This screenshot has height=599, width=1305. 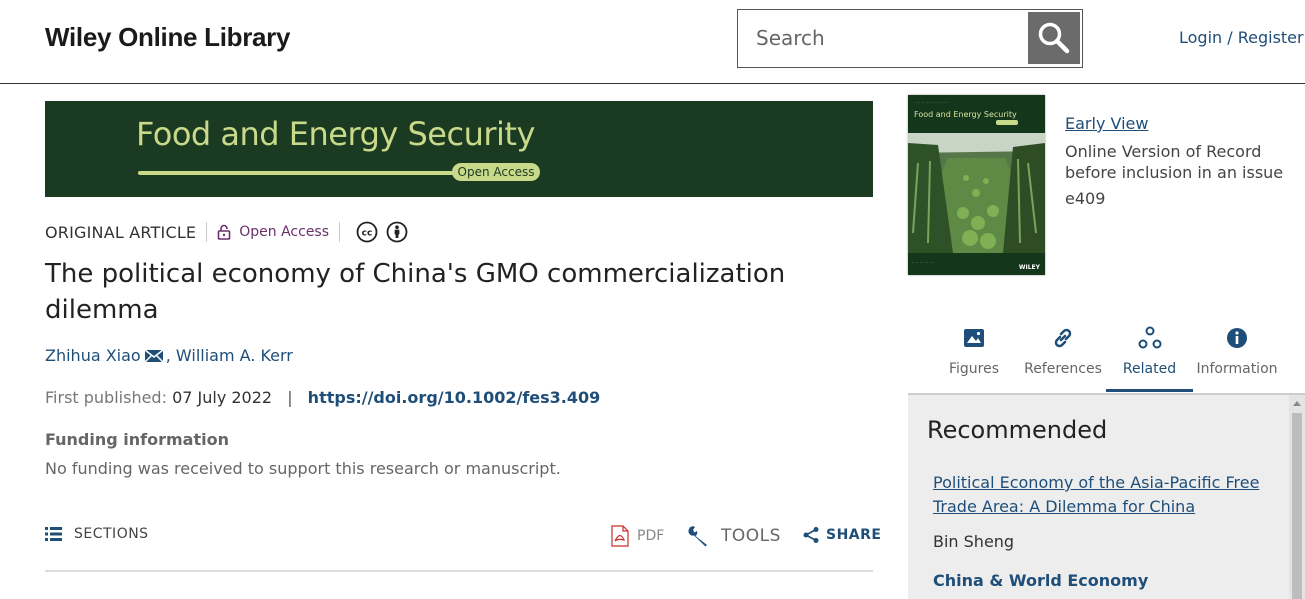 I want to click on svg-text: cc, so click(x=367, y=234).